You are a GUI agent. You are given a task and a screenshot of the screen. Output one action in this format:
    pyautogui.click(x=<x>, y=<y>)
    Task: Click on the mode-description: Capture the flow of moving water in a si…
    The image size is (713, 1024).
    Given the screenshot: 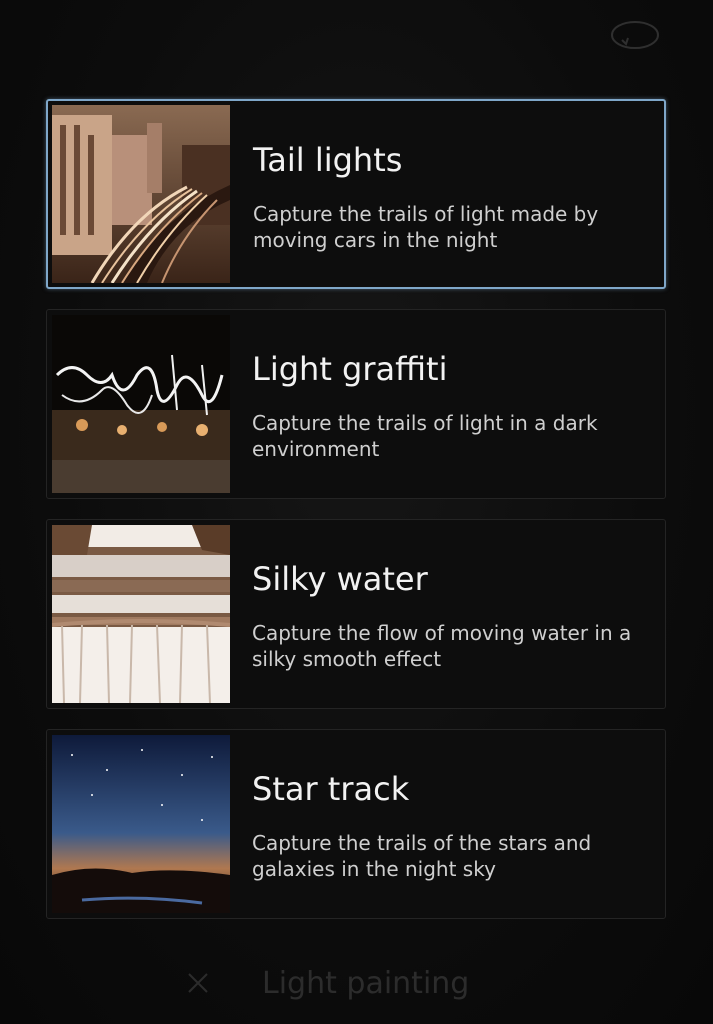 What is the action you would take?
    pyautogui.click(x=442, y=646)
    